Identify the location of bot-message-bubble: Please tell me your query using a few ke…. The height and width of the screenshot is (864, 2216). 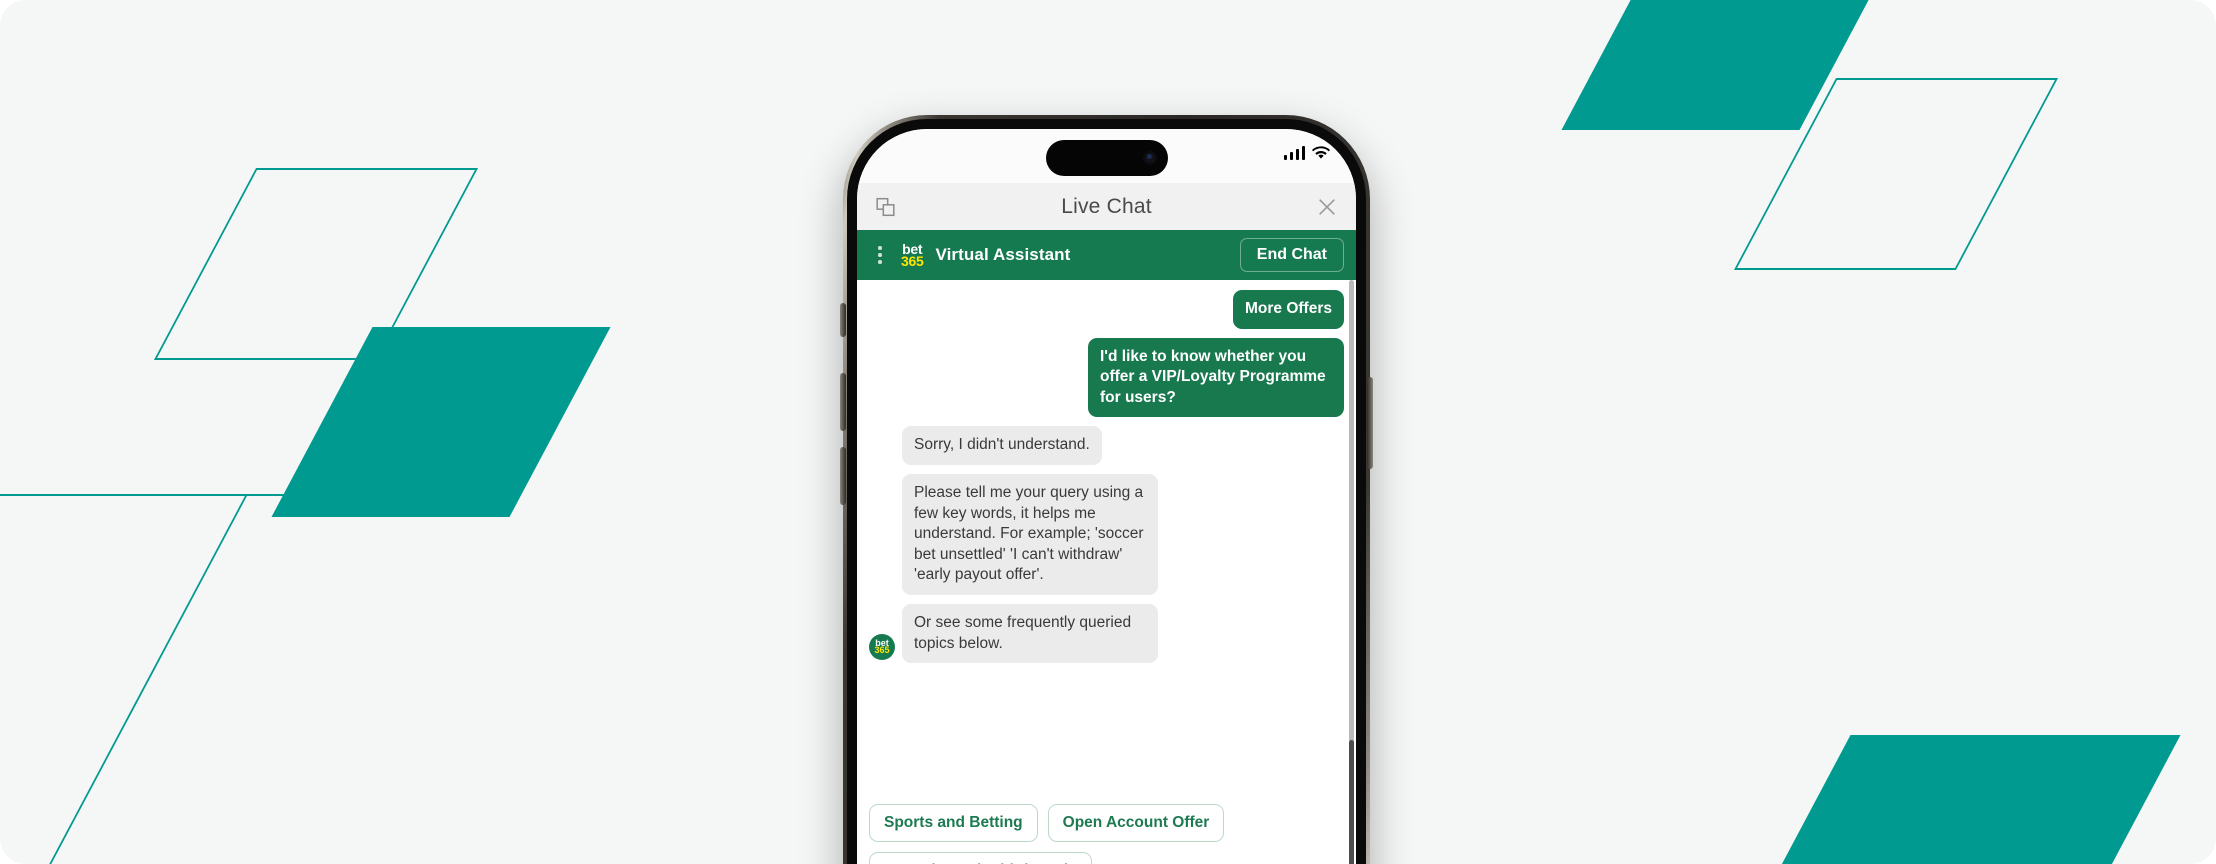
(1030, 535).